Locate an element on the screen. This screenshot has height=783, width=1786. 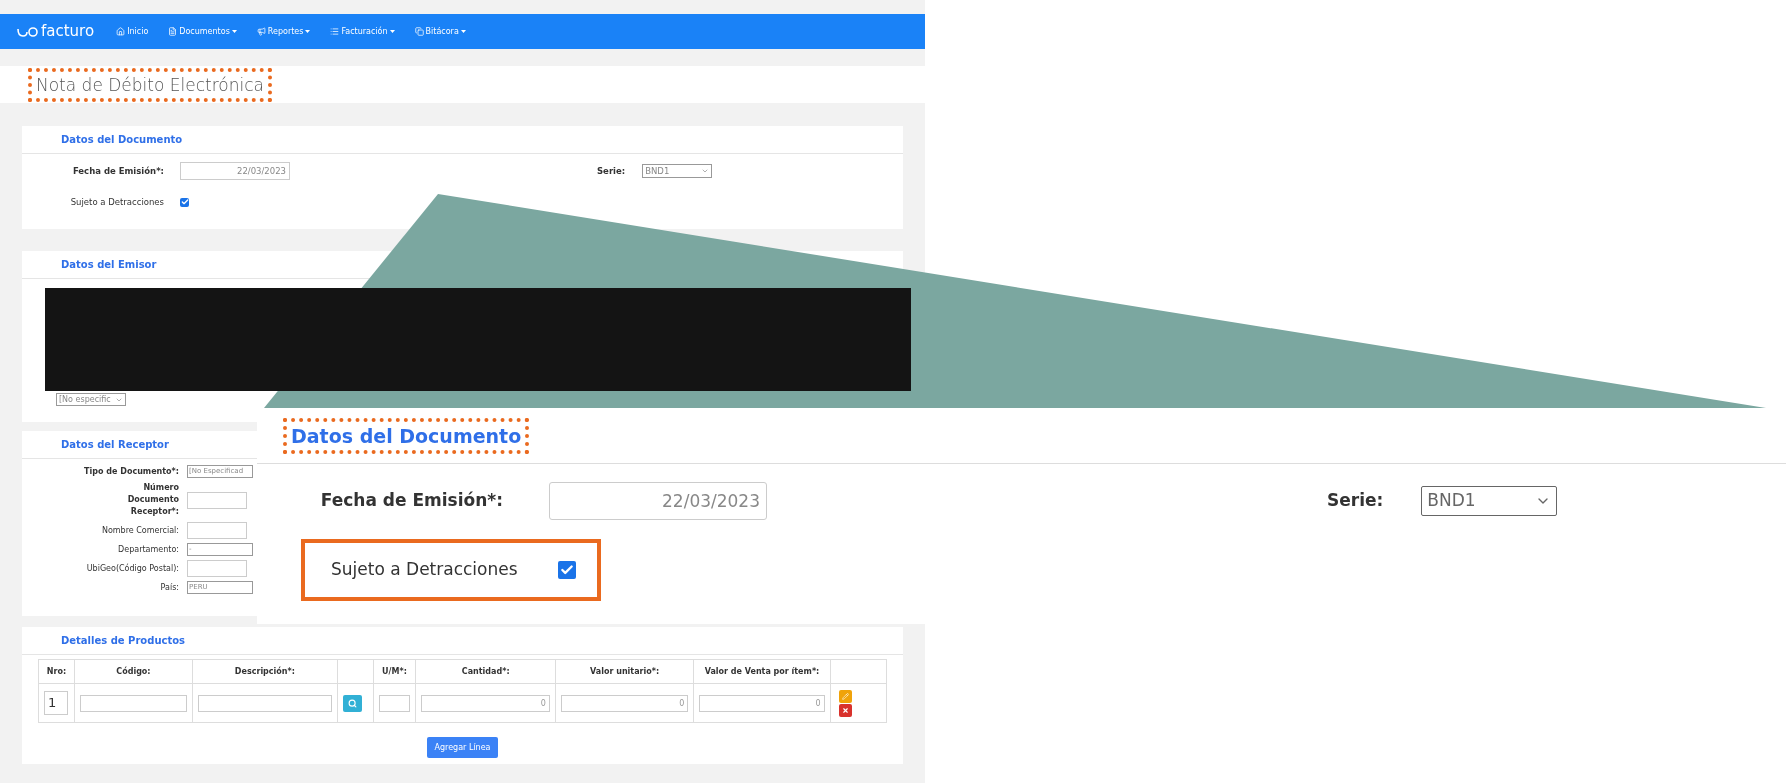
column-header: Valor unitario*: is located at coordinates (625, 671).